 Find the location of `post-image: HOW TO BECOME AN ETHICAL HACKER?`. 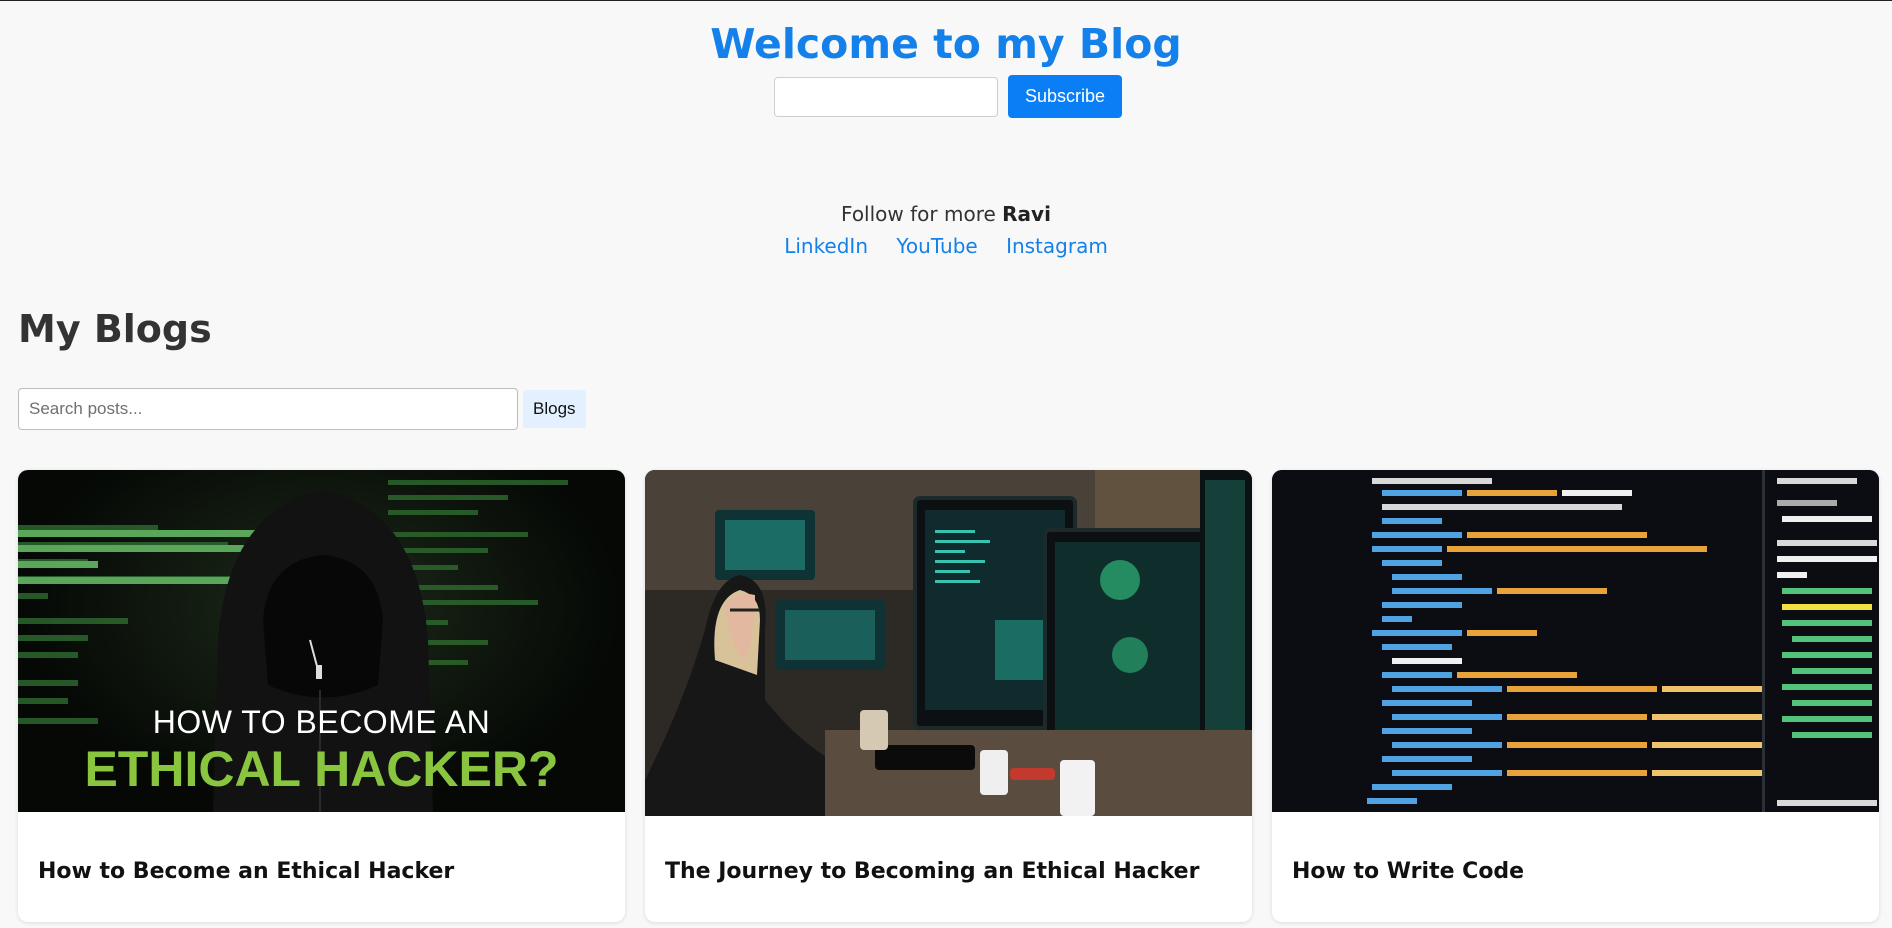

post-image: HOW TO BECOME AN ETHICAL HACKER? is located at coordinates (321, 641).